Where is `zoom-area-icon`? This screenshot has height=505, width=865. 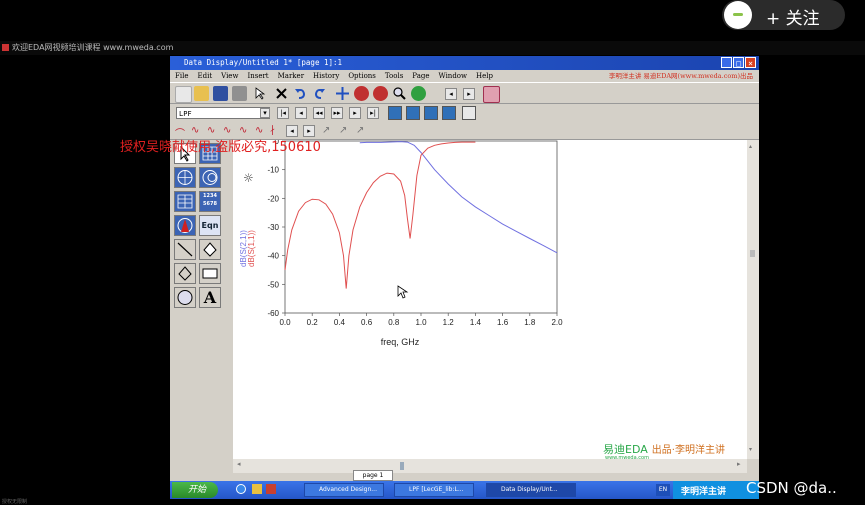 zoom-area-icon is located at coordinates (413, 113).